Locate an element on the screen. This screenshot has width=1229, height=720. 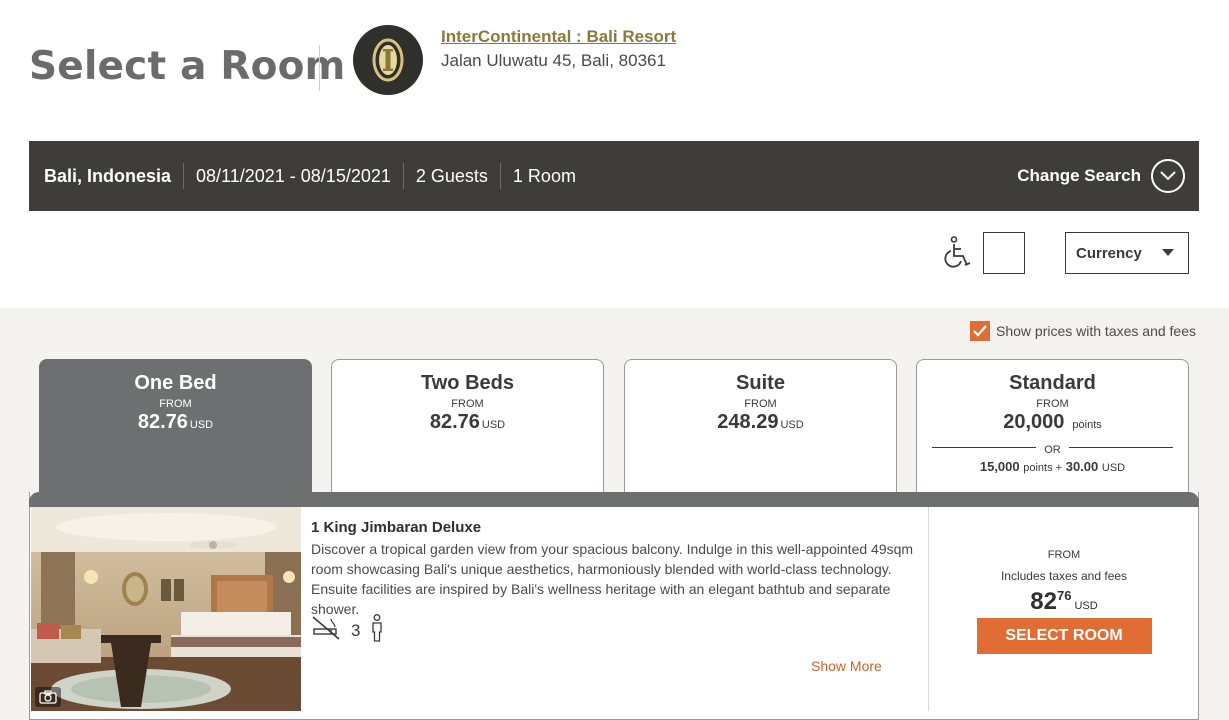
select-room-button: SELECT ROOM is located at coordinates (1064, 636).